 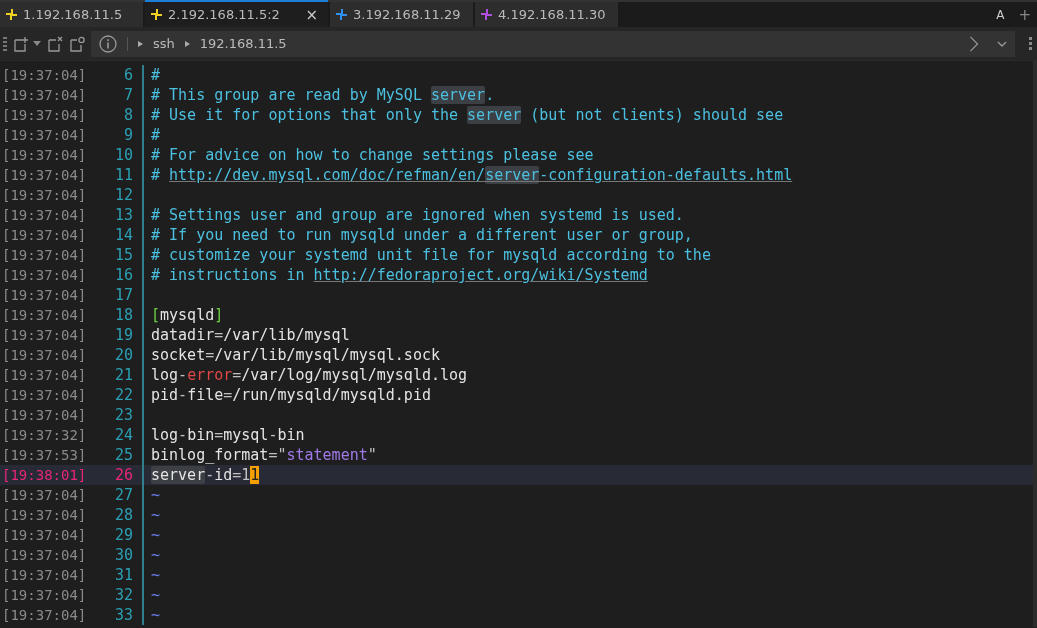 I want to click on line-number: 10, so click(x=123, y=155).